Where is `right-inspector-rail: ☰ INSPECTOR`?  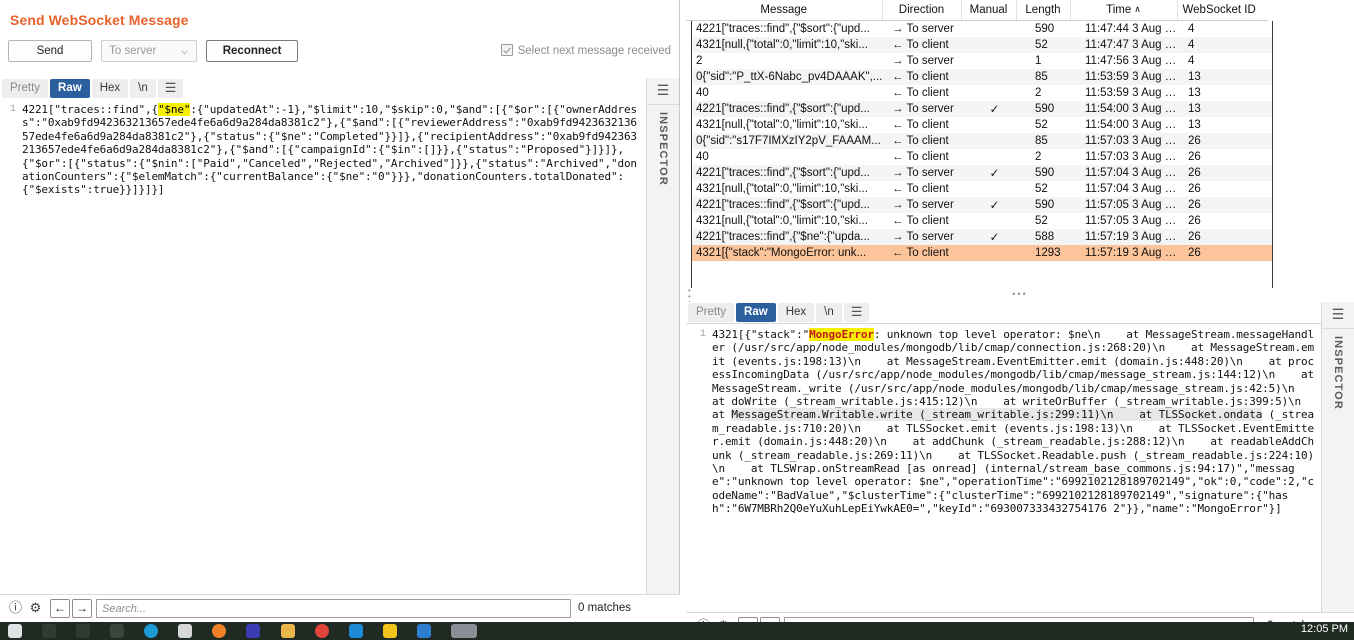
right-inspector-rail: ☰ INSPECTOR is located at coordinates (1337, 457).